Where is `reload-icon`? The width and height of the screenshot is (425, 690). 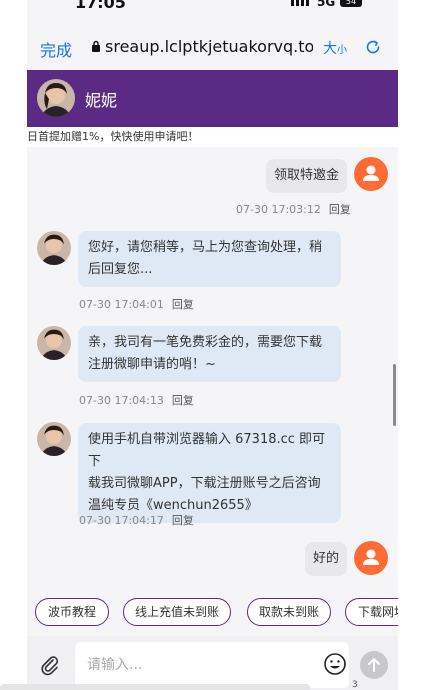
reload-icon is located at coordinates (373, 47).